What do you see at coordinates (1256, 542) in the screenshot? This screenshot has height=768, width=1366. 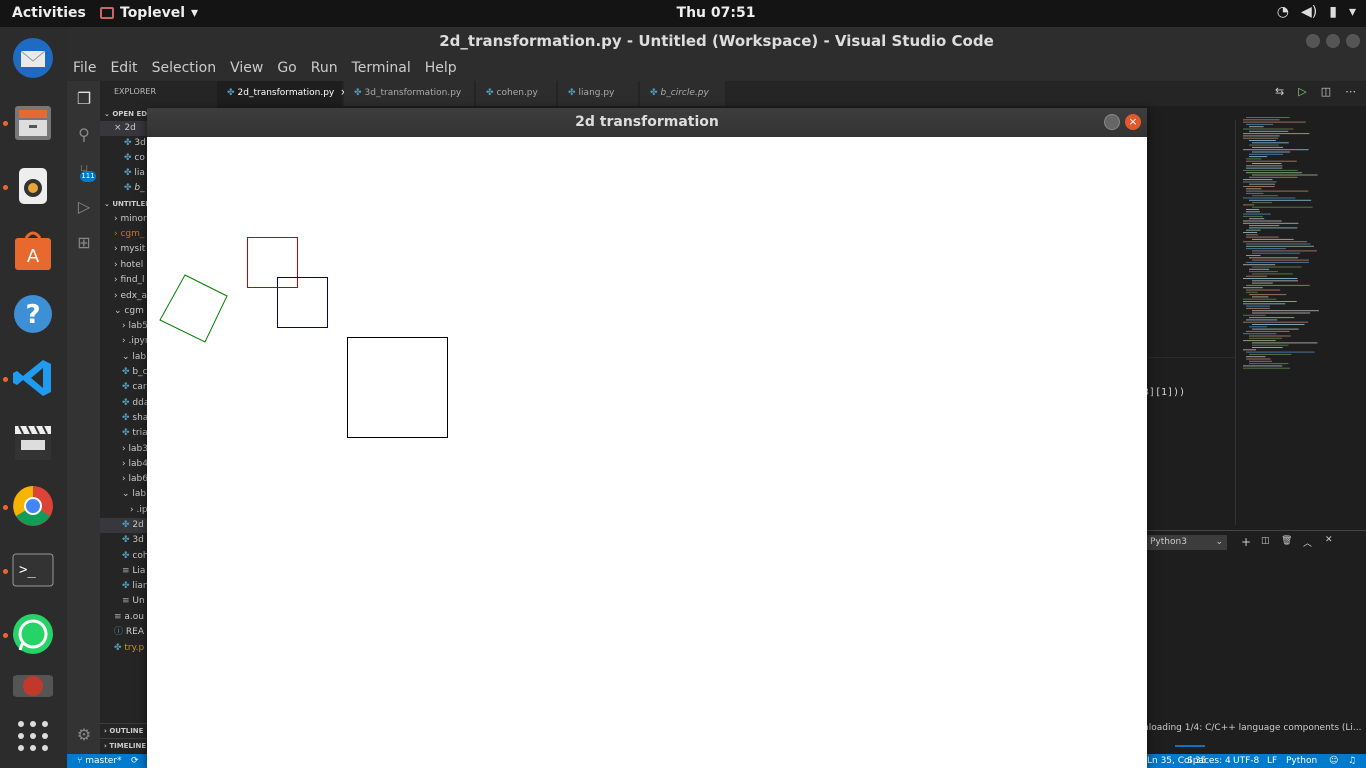 I see `terminal-panel-header: Python3 ⌄ + ◫ 🗑 ︿ ✕` at bounding box center [1256, 542].